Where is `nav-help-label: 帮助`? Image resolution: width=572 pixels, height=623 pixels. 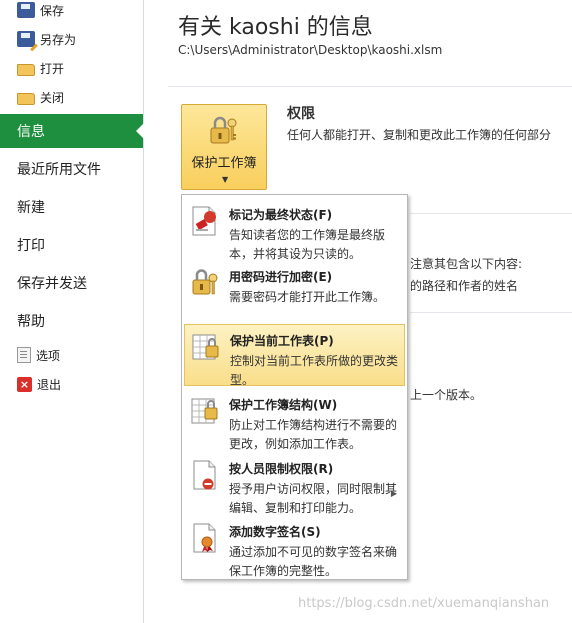
nav-help-label: 帮助 is located at coordinates (31, 322).